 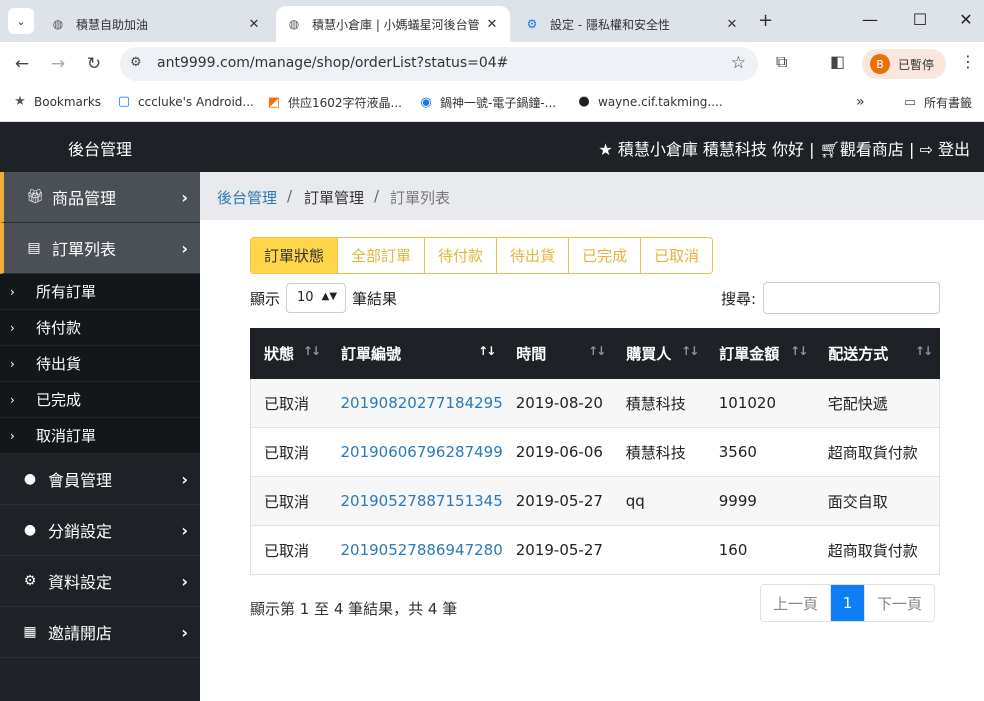 What do you see at coordinates (877, 353) in the screenshot?
I see `col-shipping: 配送方式 ↑↓` at bounding box center [877, 353].